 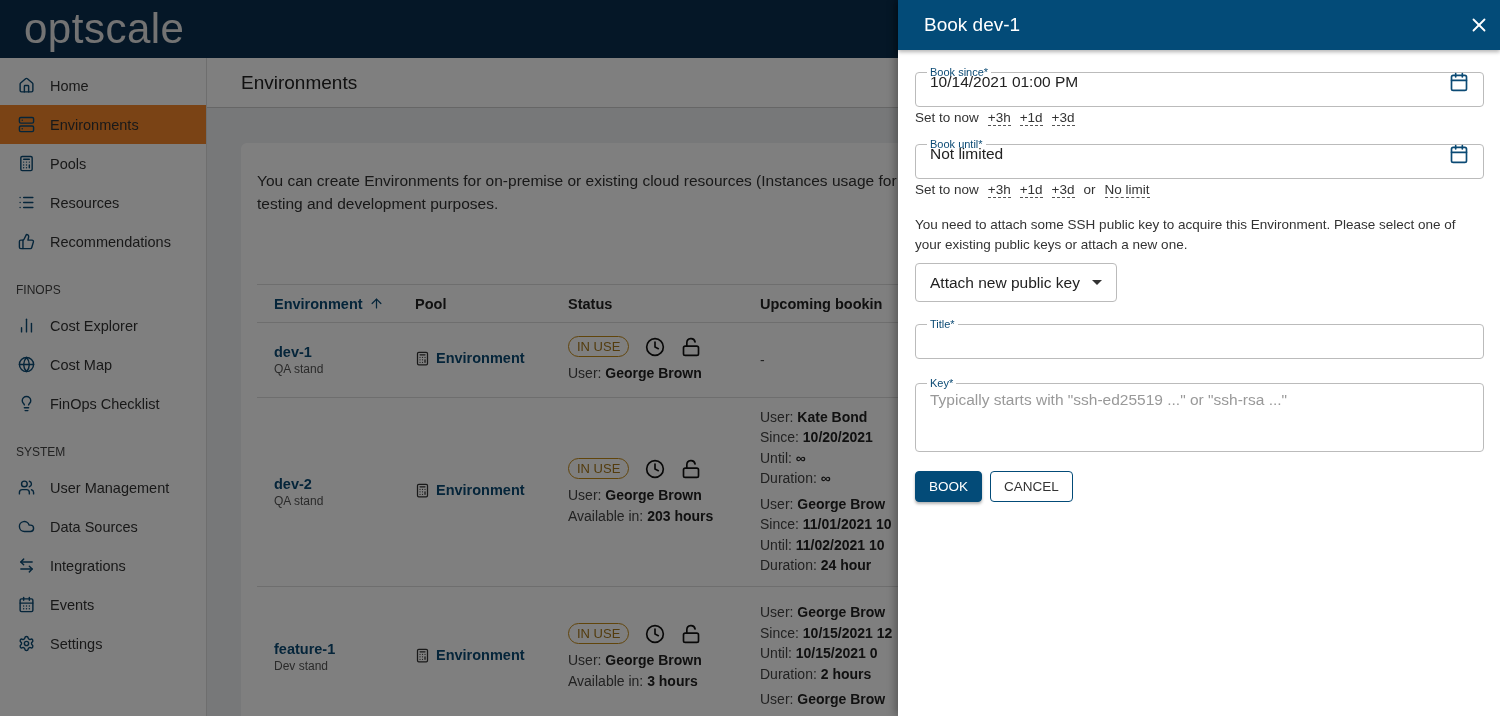 I want to click on nav-item: Events, so click(x=103, y=604).